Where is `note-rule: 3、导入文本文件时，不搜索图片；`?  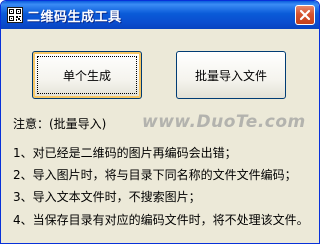 note-rule: 3、导入文本文件时，不搜索图片； is located at coordinates (107, 197).